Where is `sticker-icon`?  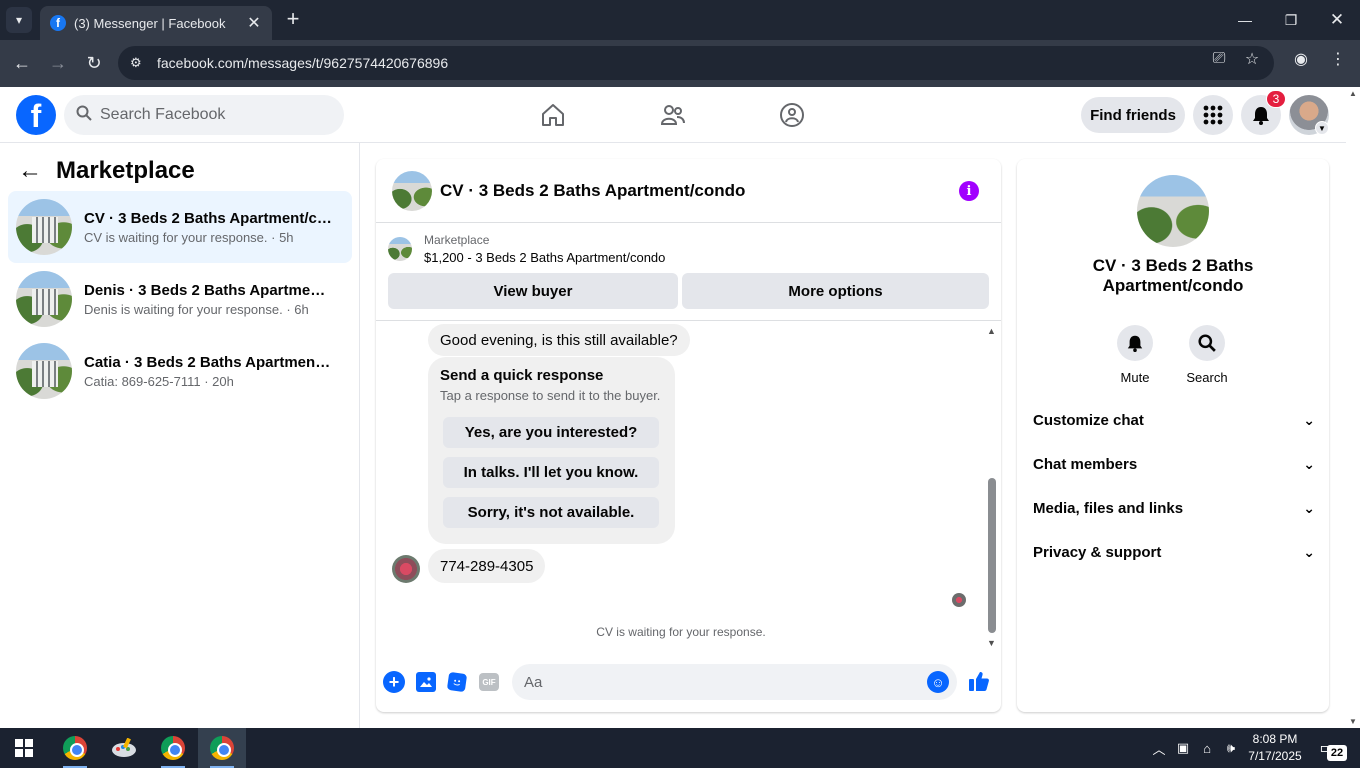 sticker-icon is located at coordinates (457, 682).